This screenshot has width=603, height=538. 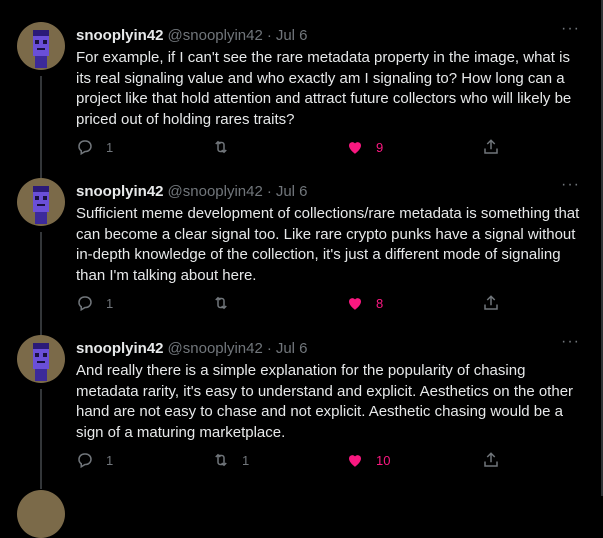 What do you see at coordinates (296, 460) in the screenshot?
I see `tweet-actions: 1 1 10` at bounding box center [296, 460].